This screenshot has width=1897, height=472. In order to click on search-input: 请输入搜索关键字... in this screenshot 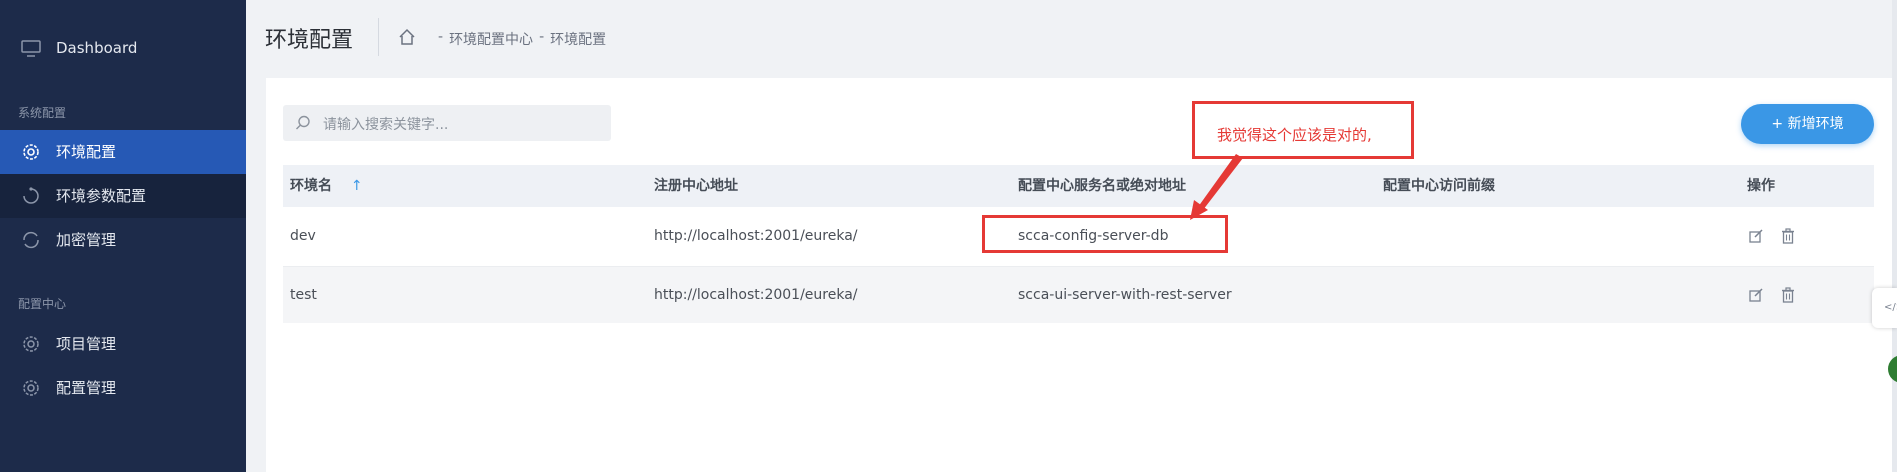, I will do `click(447, 123)`.